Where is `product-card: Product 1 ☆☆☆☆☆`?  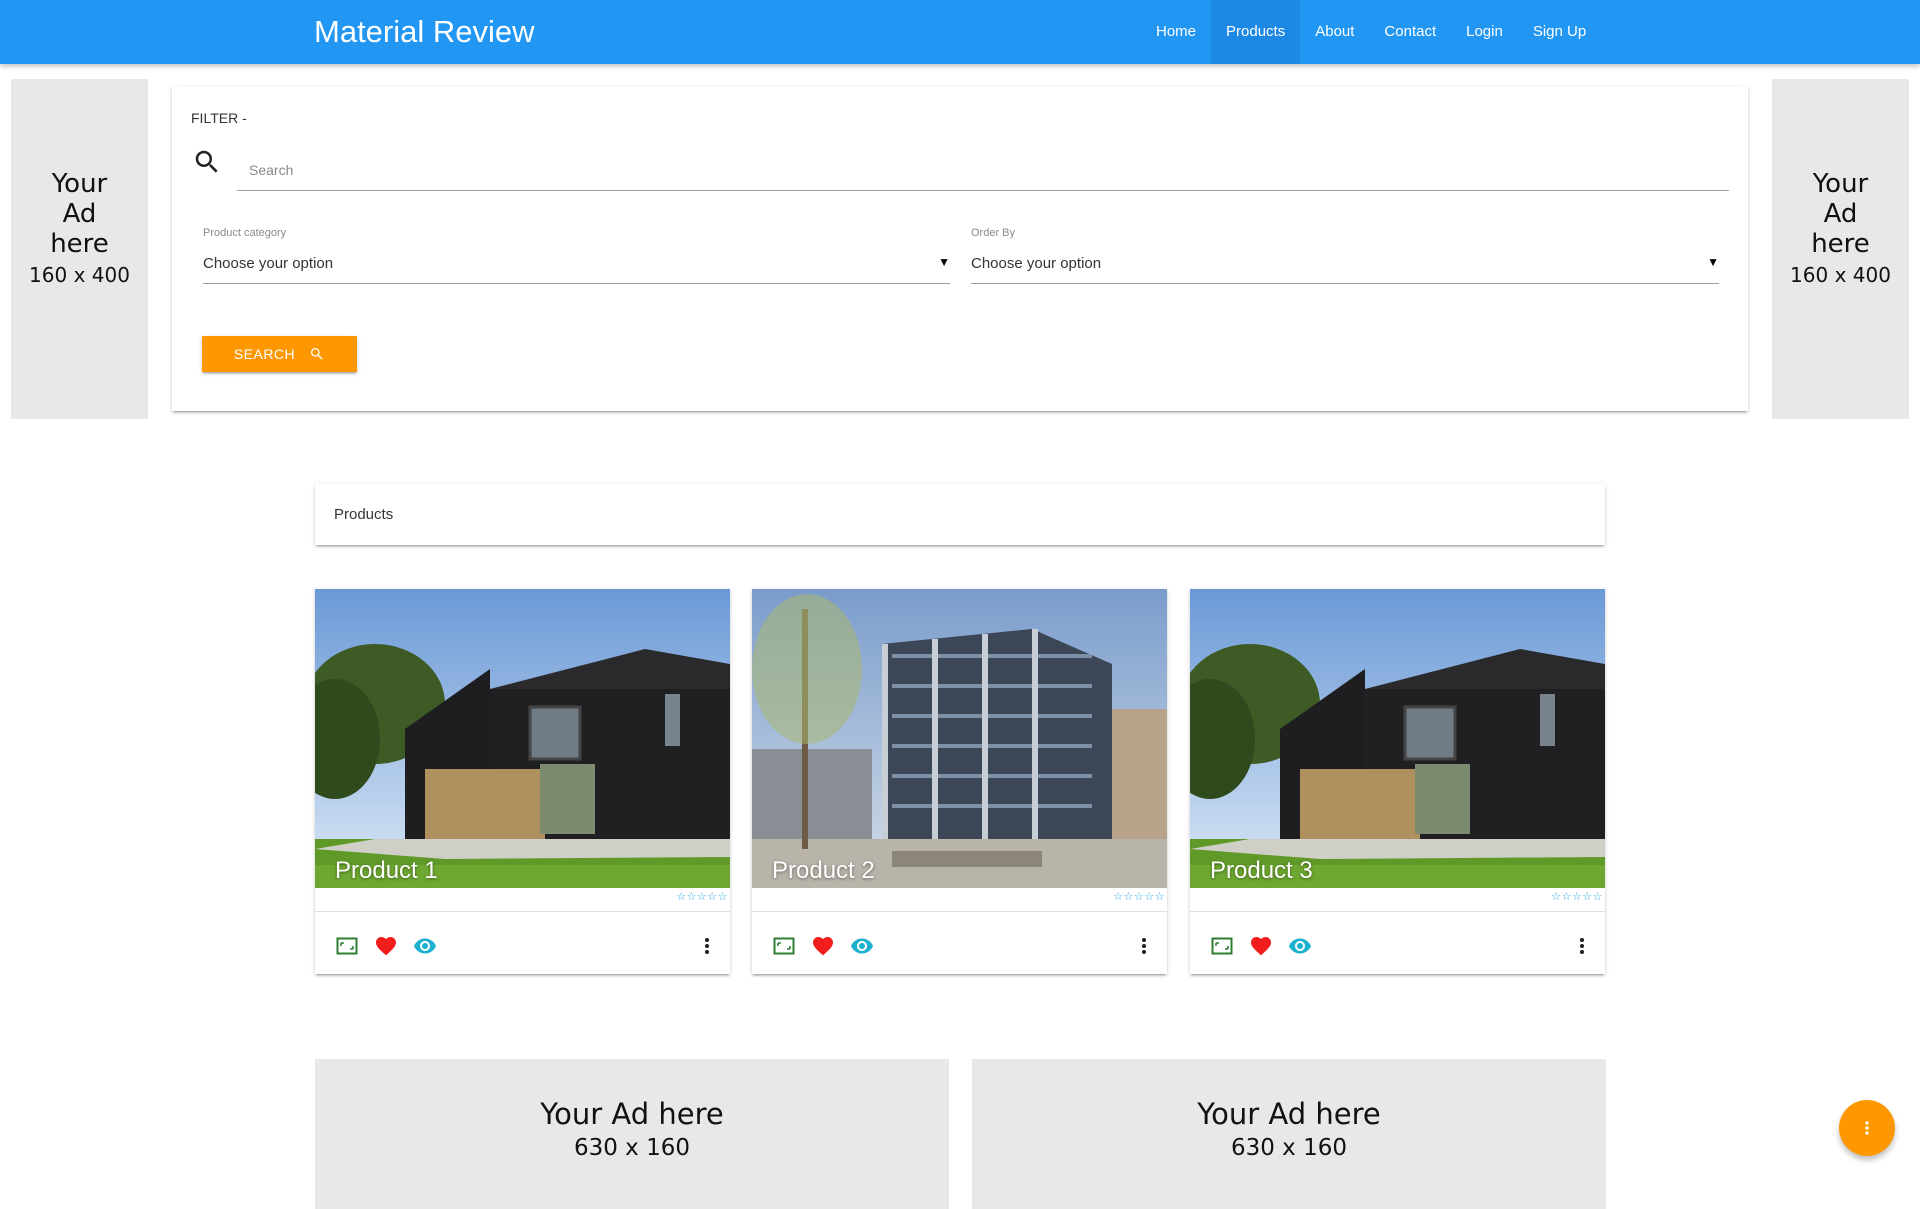
product-card: Product 1 ☆☆☆☆☆ is located at coordinates (522, 781).